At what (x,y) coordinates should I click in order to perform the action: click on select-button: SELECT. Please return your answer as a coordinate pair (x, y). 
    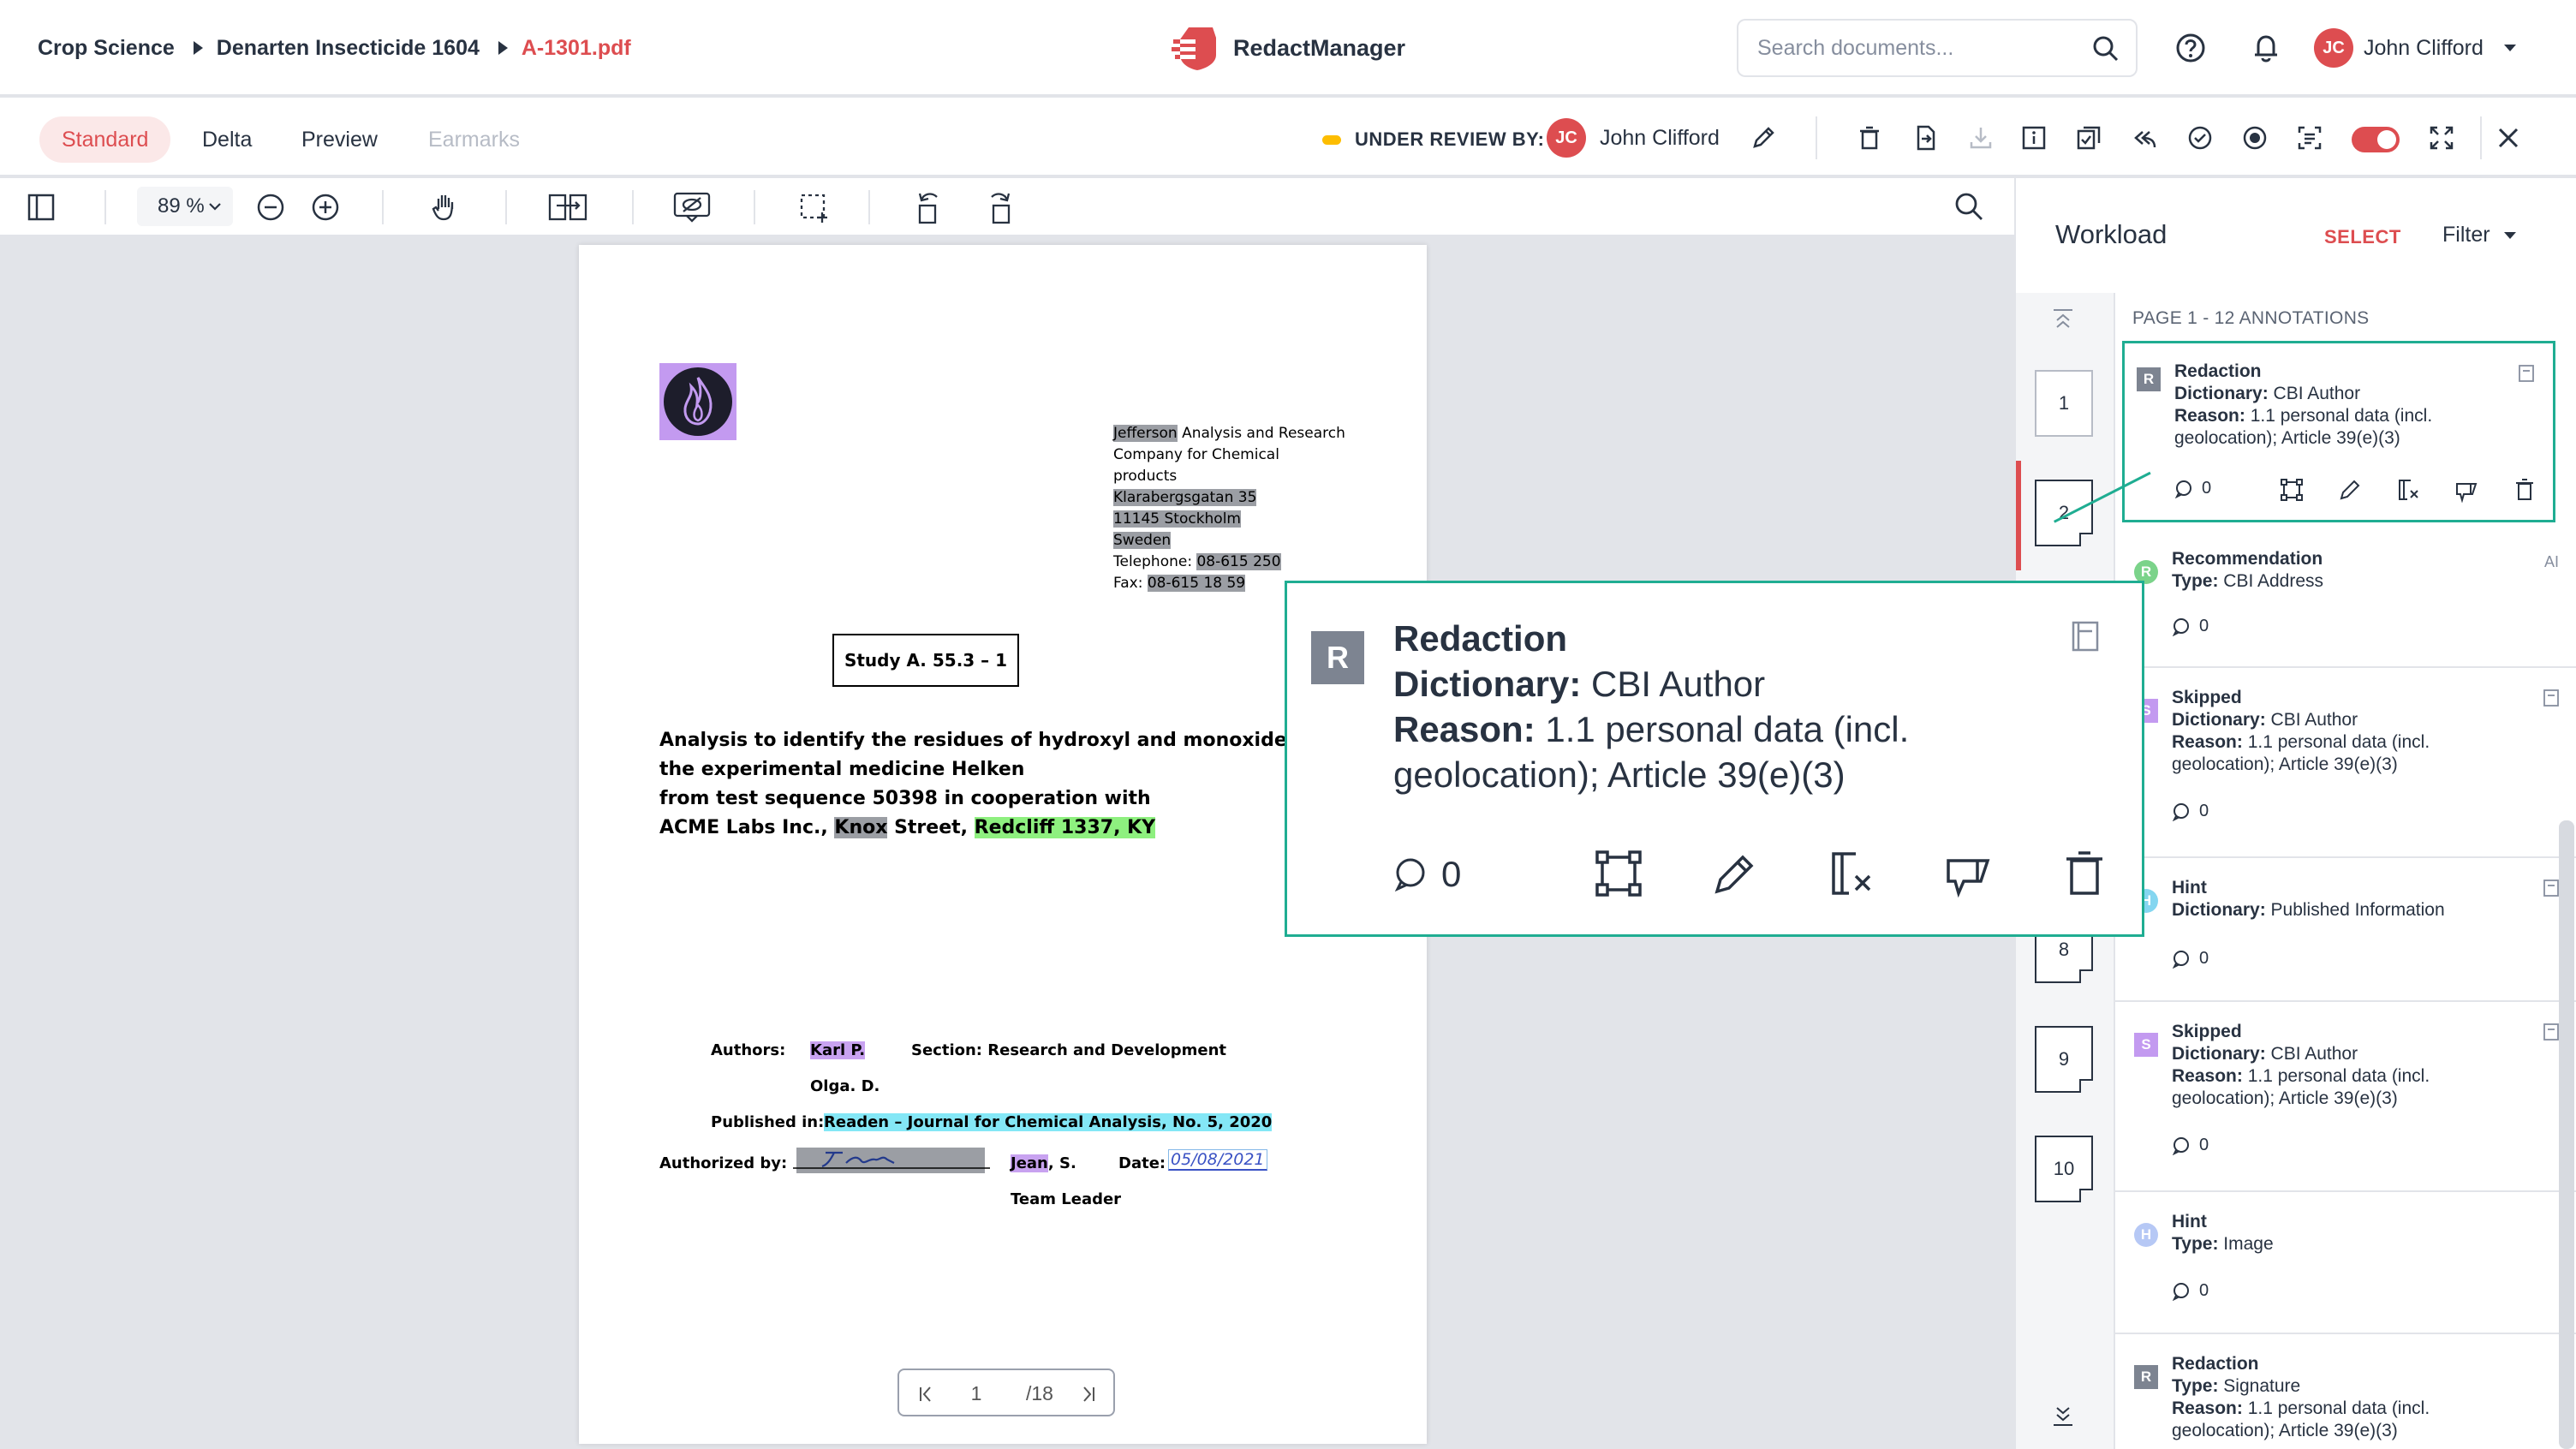
    Looking at the image, I should click on (2362, 237).